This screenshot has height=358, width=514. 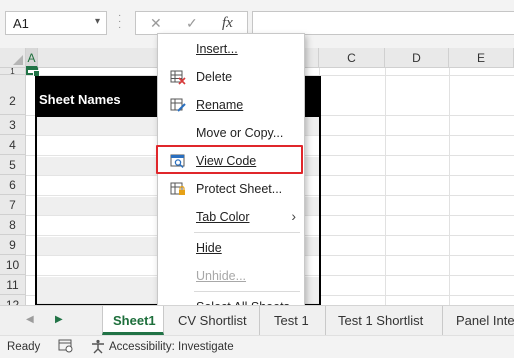 I want to click on name-box-value: A1, so click(x=21, y=23).